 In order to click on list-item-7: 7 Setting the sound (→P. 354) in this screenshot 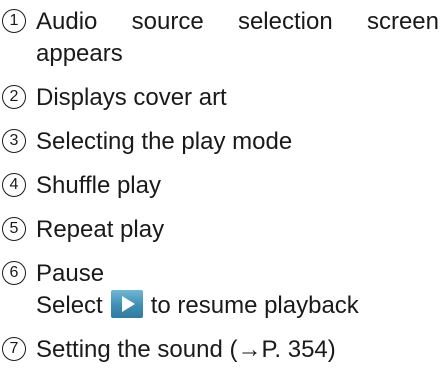, I will do `click(220, 350)`.